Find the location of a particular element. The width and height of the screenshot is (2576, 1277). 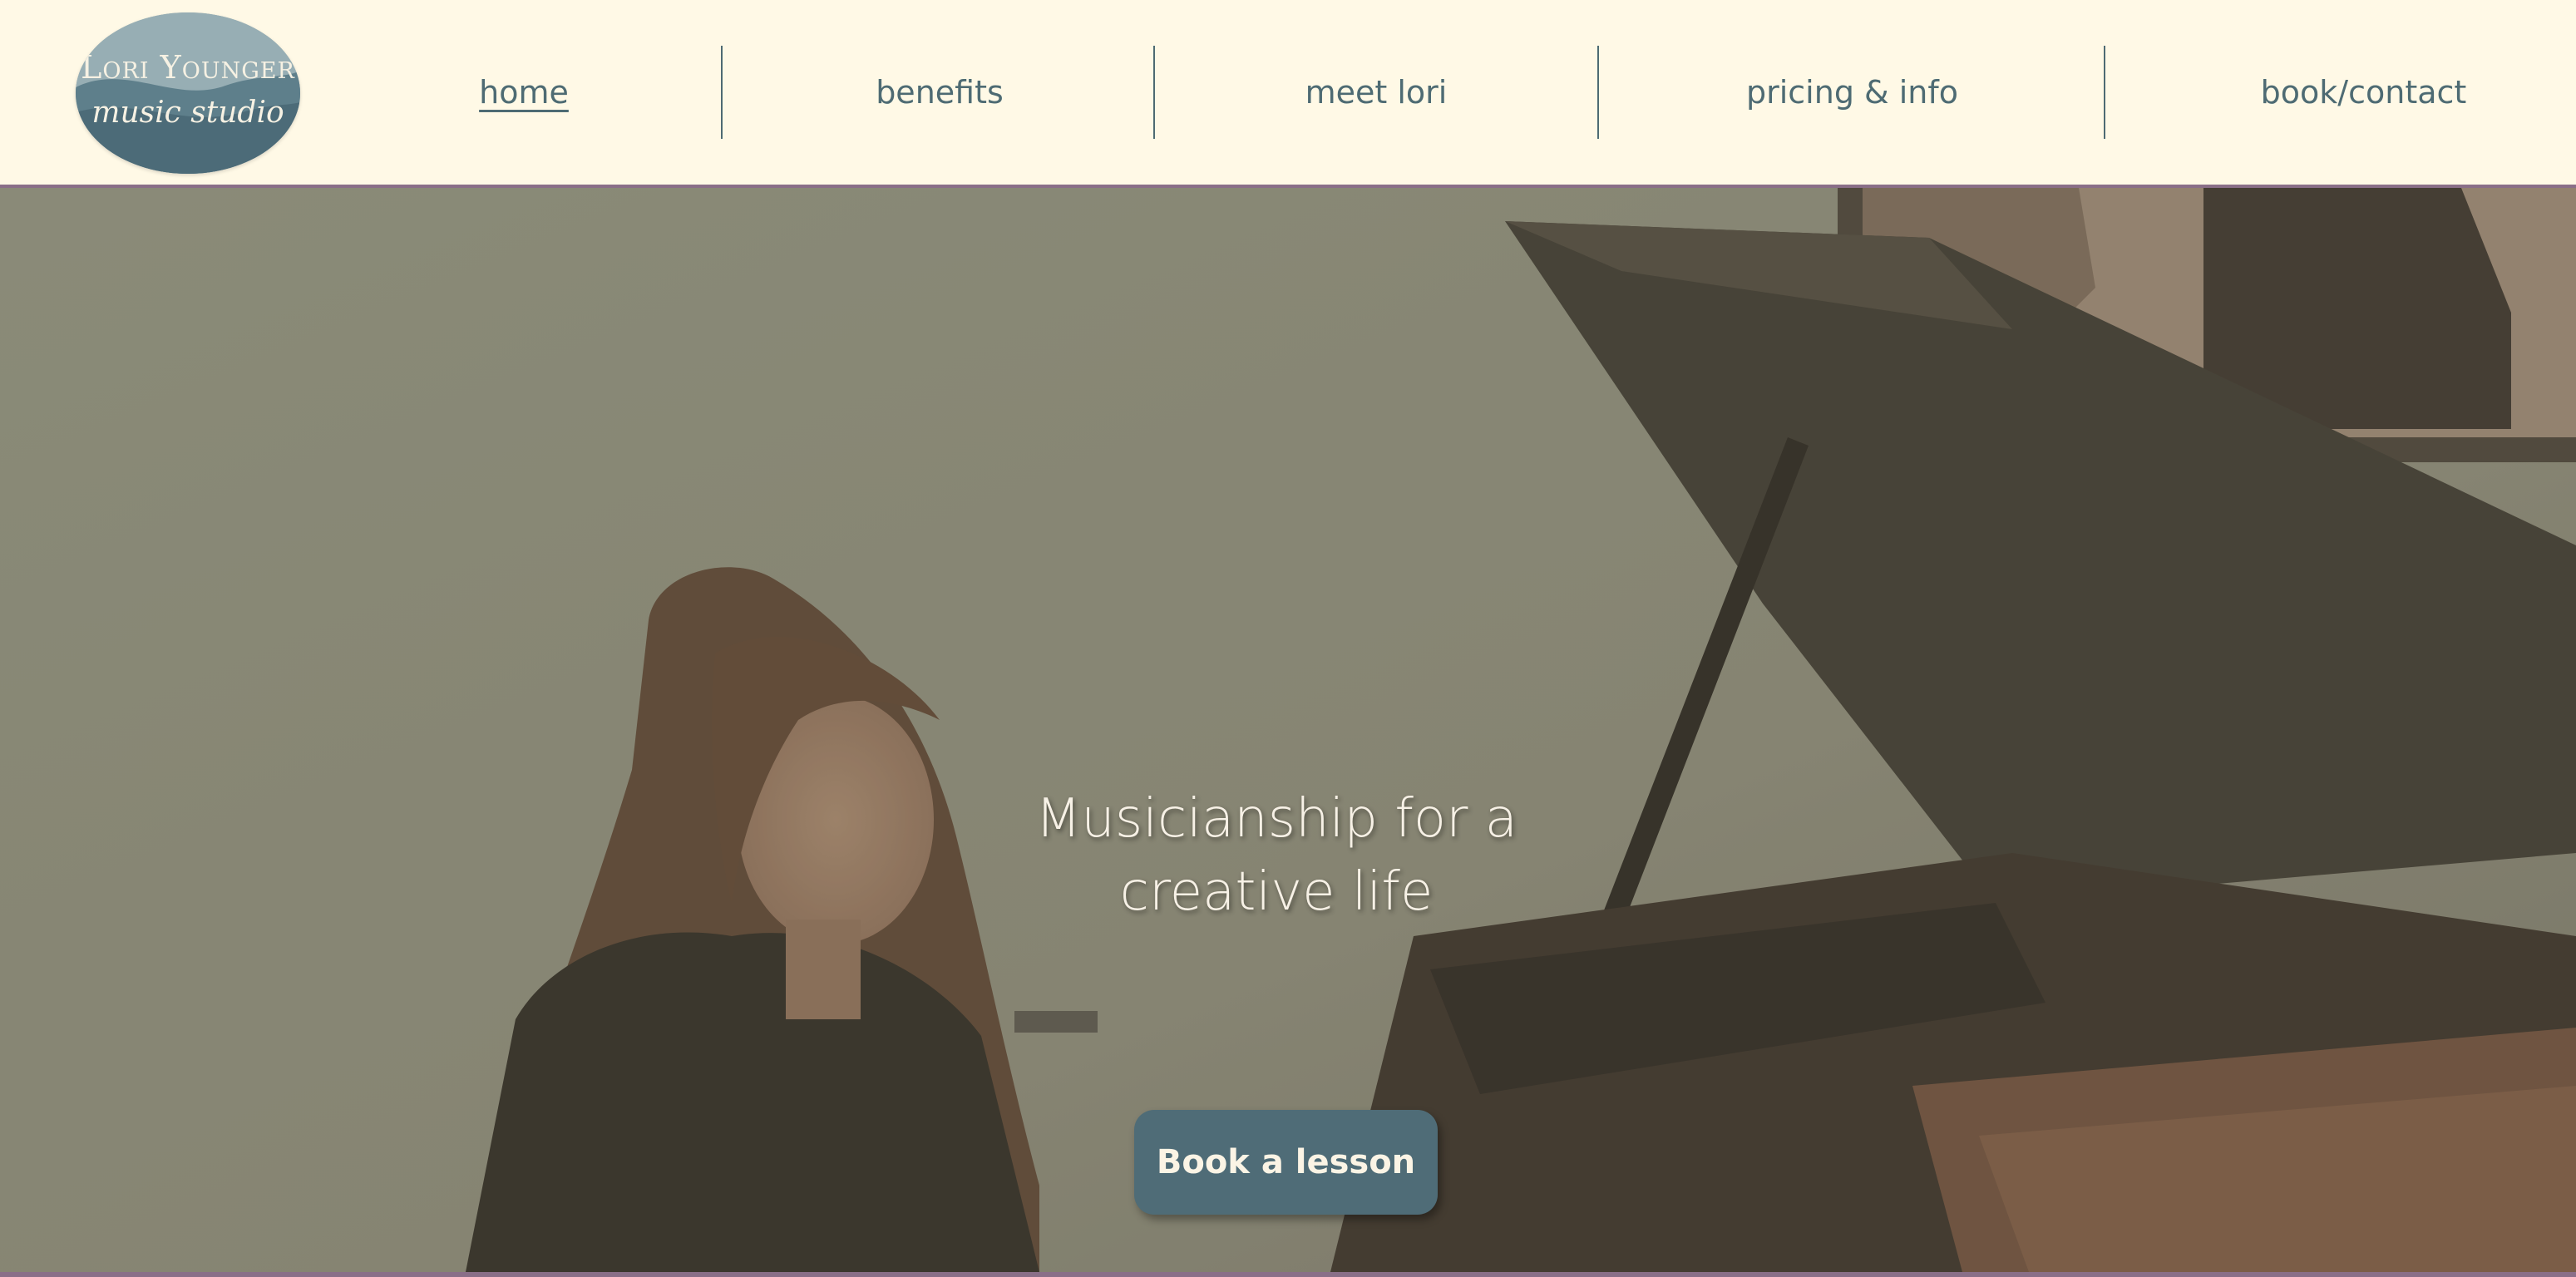

book-lesson-button: Book a lesson is located at coordinates (1286, 1162).